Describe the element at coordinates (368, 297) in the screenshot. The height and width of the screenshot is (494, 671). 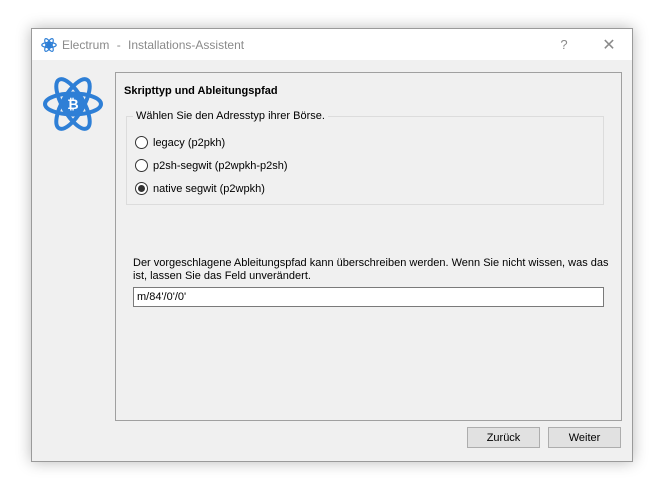
I see `derivation-path-input` at that location.